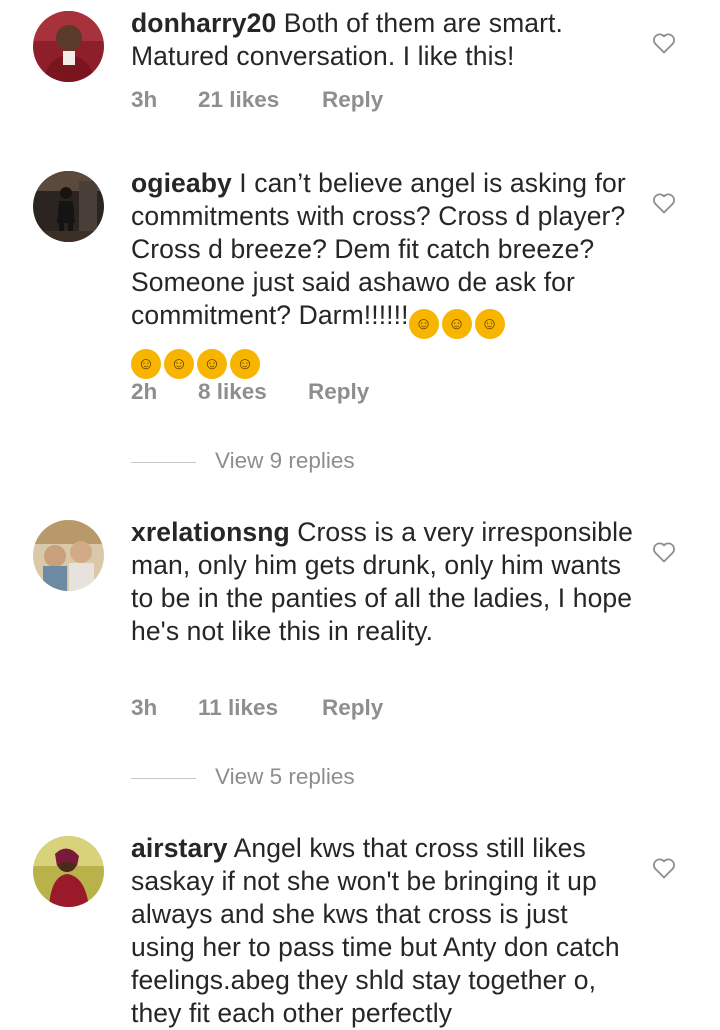 The image size is (720, 1030). Describe the element at coordinates (181, 183) in the screenshot. I see `comment-username: ogieaby` at that location.